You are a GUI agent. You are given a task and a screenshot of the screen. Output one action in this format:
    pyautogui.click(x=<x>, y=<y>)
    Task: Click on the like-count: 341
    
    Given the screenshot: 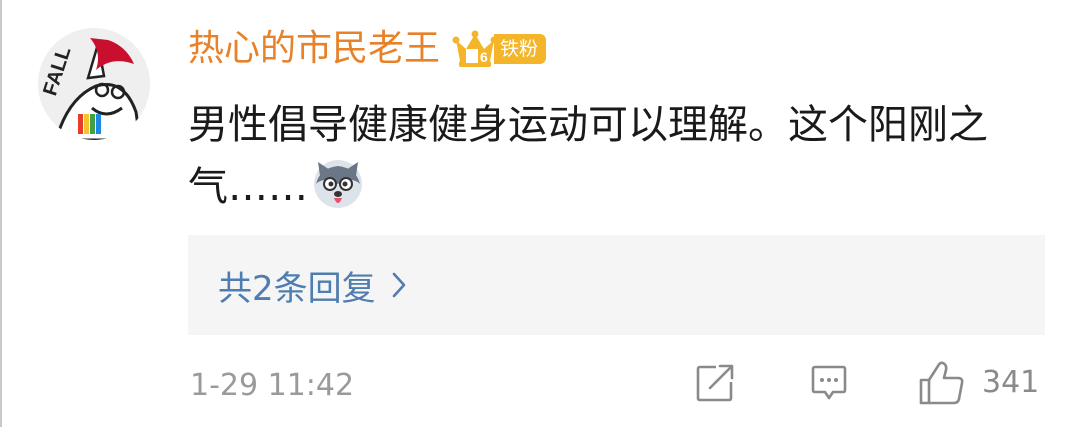 What is the action you would take?
    pyautogui.click(x=1011, y=382)
    